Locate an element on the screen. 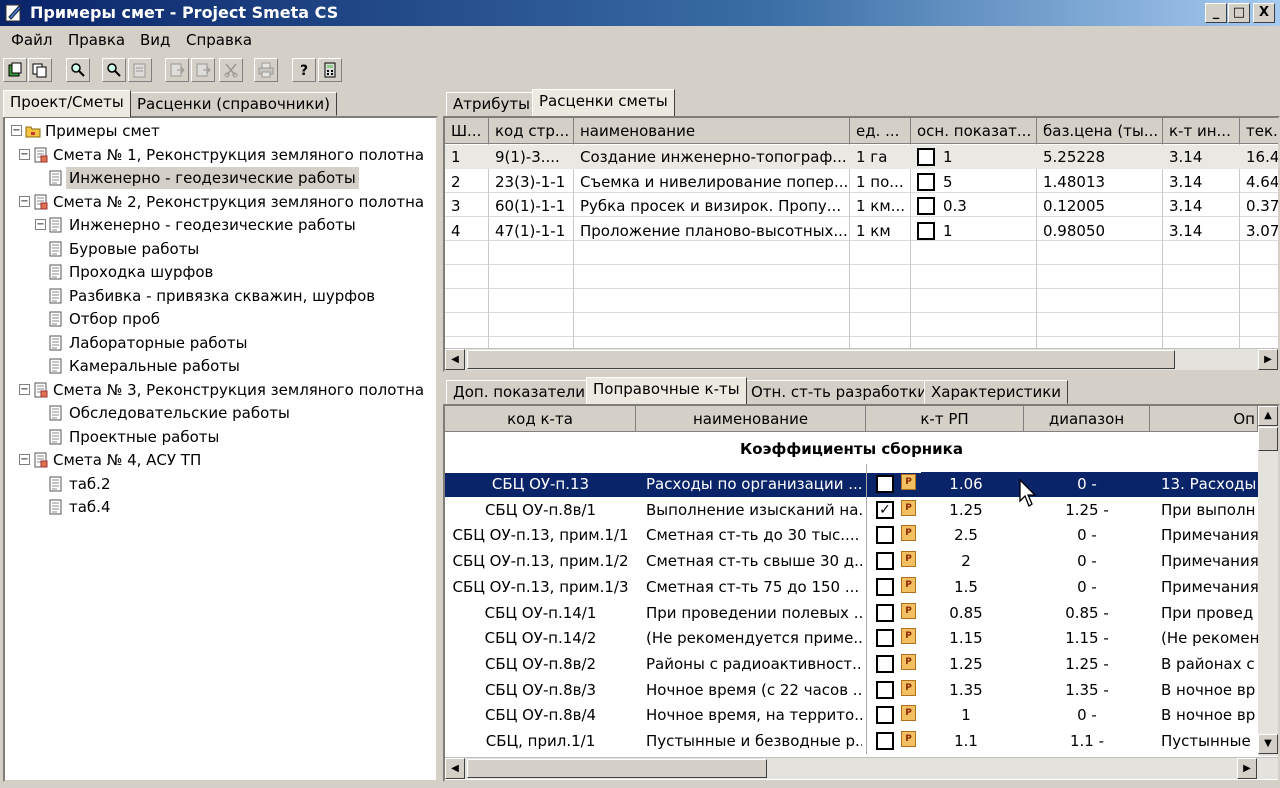  tree-item: − Примеры смет is located at coordinates (220, 131).